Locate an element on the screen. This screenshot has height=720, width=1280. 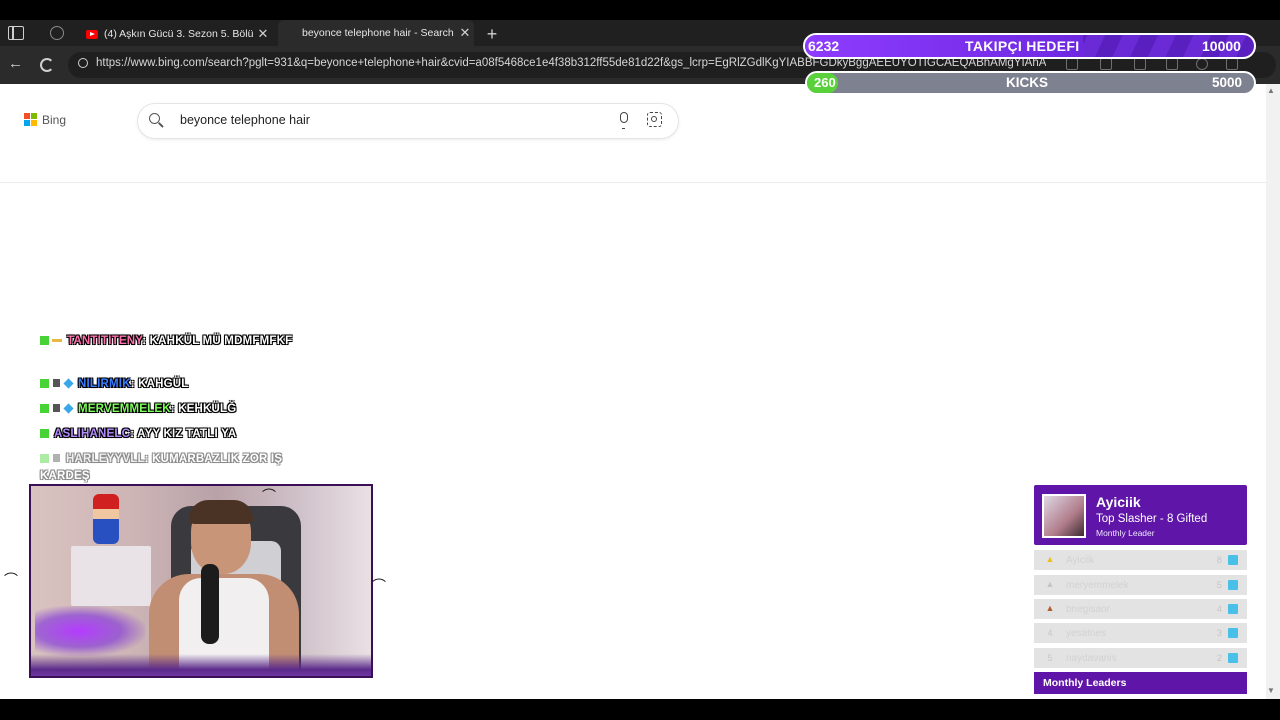
bottom-bar is located at coordinates (640, 709).